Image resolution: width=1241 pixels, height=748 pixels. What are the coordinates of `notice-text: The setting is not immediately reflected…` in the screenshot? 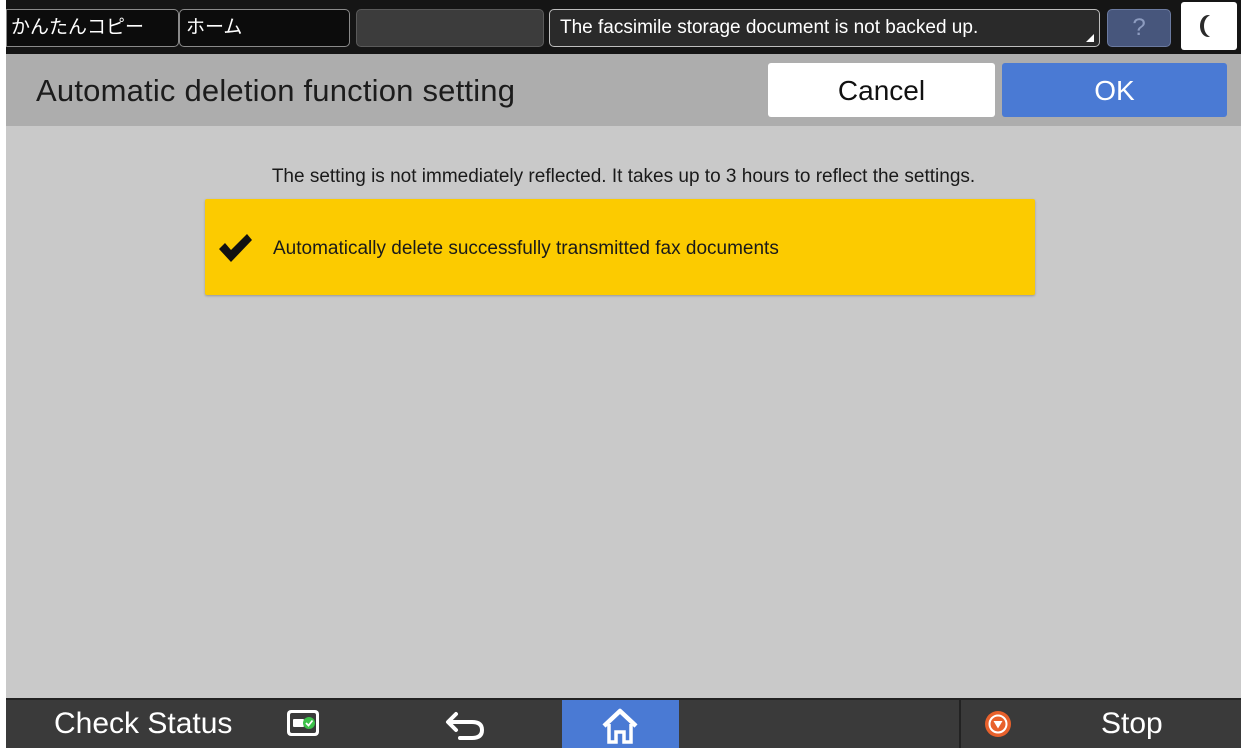 It's located at (623, 176).